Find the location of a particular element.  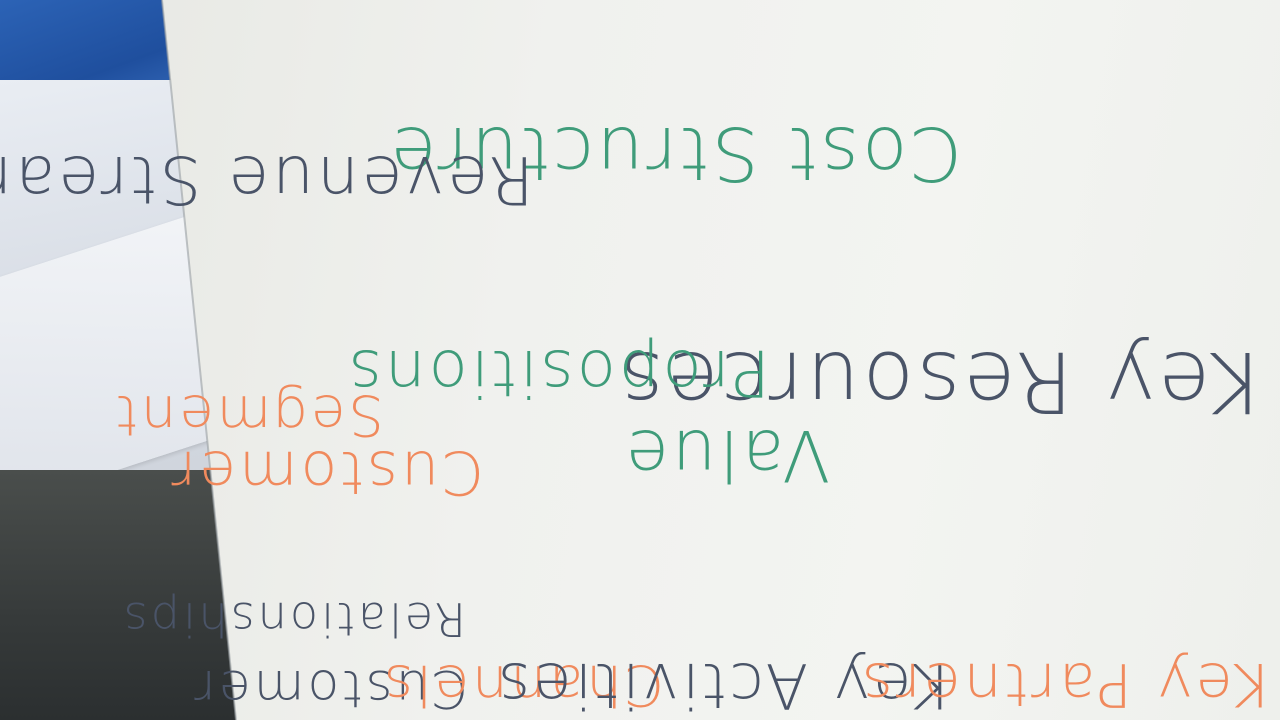

customer-relationships-label-line2: Relationships is located at coordinates (293, 619).